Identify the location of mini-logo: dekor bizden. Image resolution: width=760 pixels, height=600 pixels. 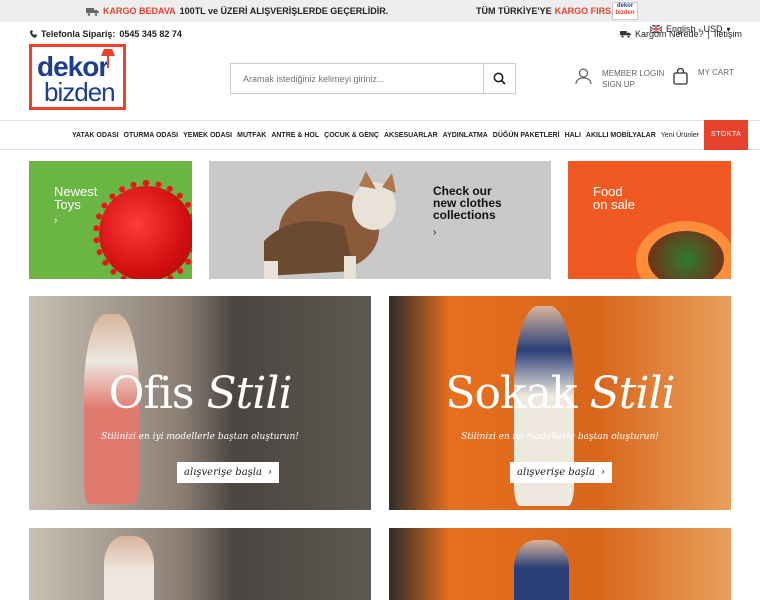
(625, 11).